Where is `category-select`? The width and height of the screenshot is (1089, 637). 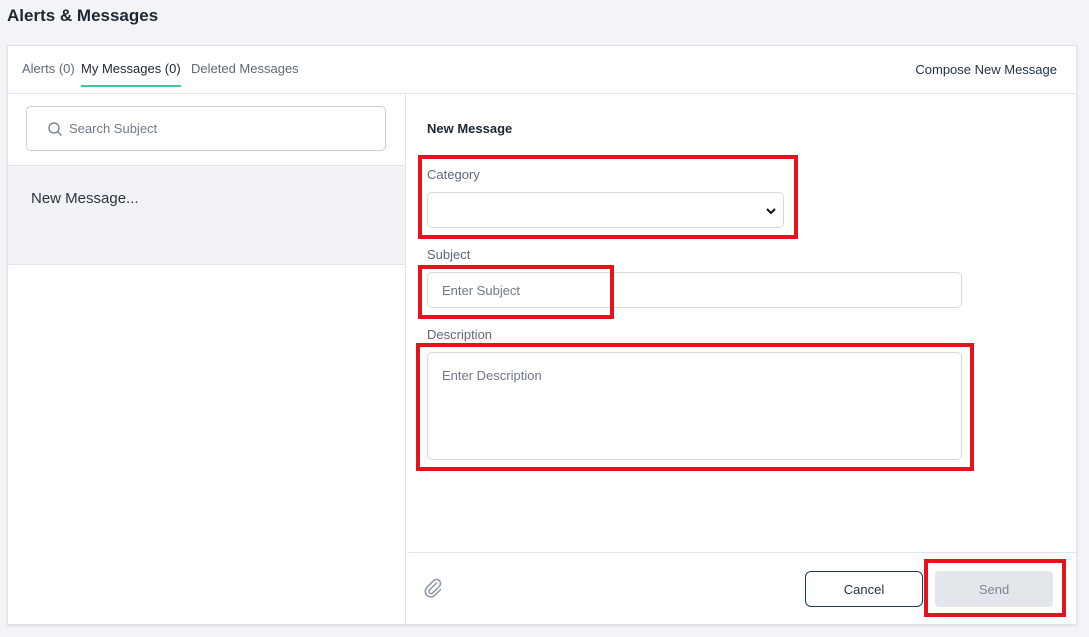 category-select is located at coordinates (605, 210).